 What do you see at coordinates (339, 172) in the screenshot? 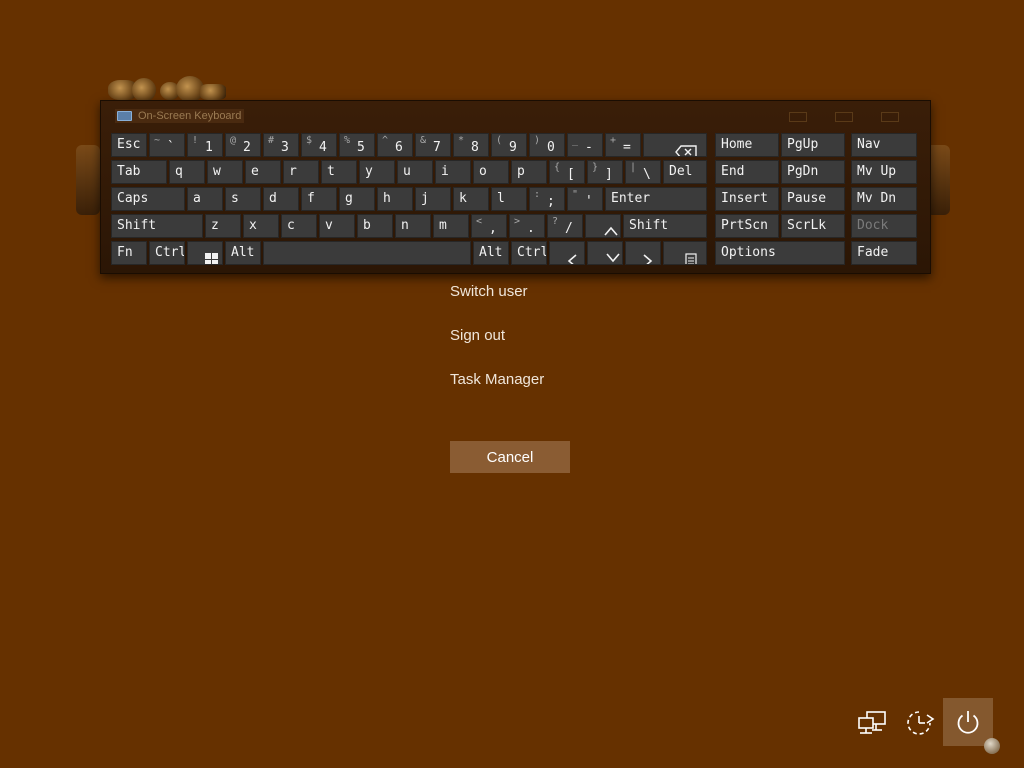
I see `key-t: t` at bounding box center [339, 172].